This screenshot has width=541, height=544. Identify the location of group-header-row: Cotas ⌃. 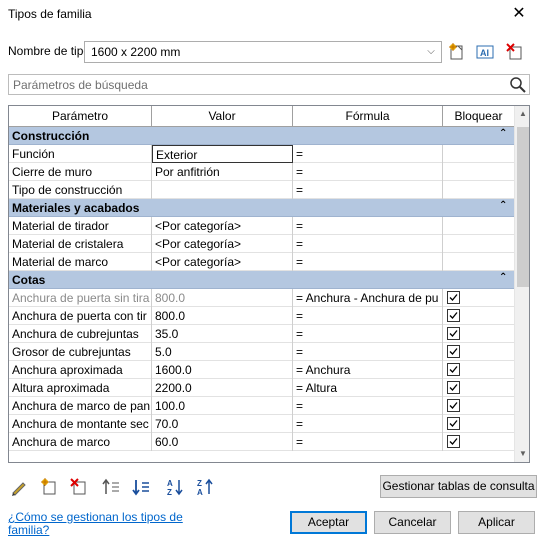
(261, 280).